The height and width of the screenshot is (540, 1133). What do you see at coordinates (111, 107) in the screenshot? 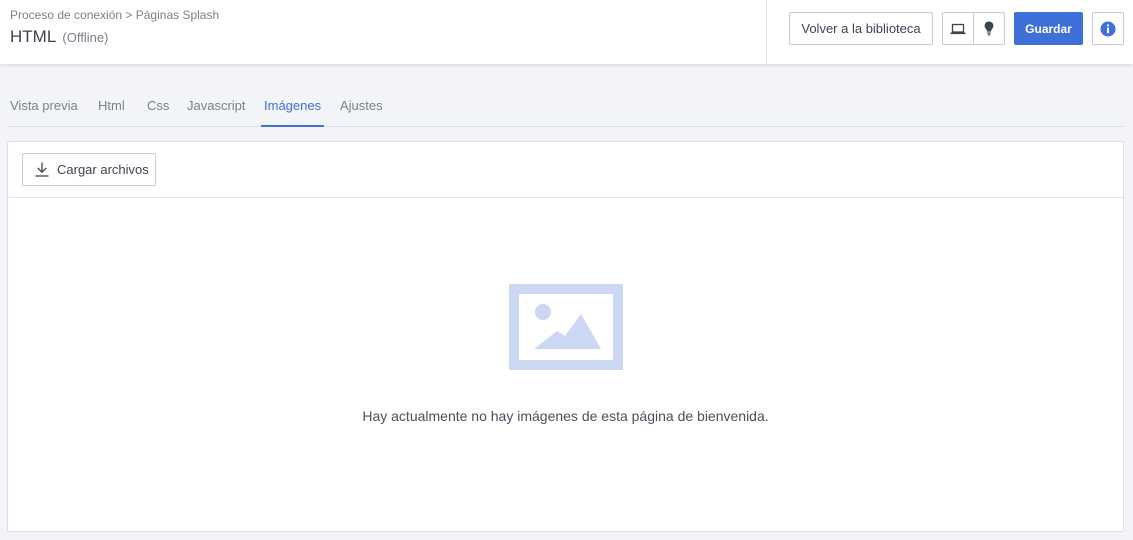
I see `tab-html: Html` at bounding box center [111, 107].